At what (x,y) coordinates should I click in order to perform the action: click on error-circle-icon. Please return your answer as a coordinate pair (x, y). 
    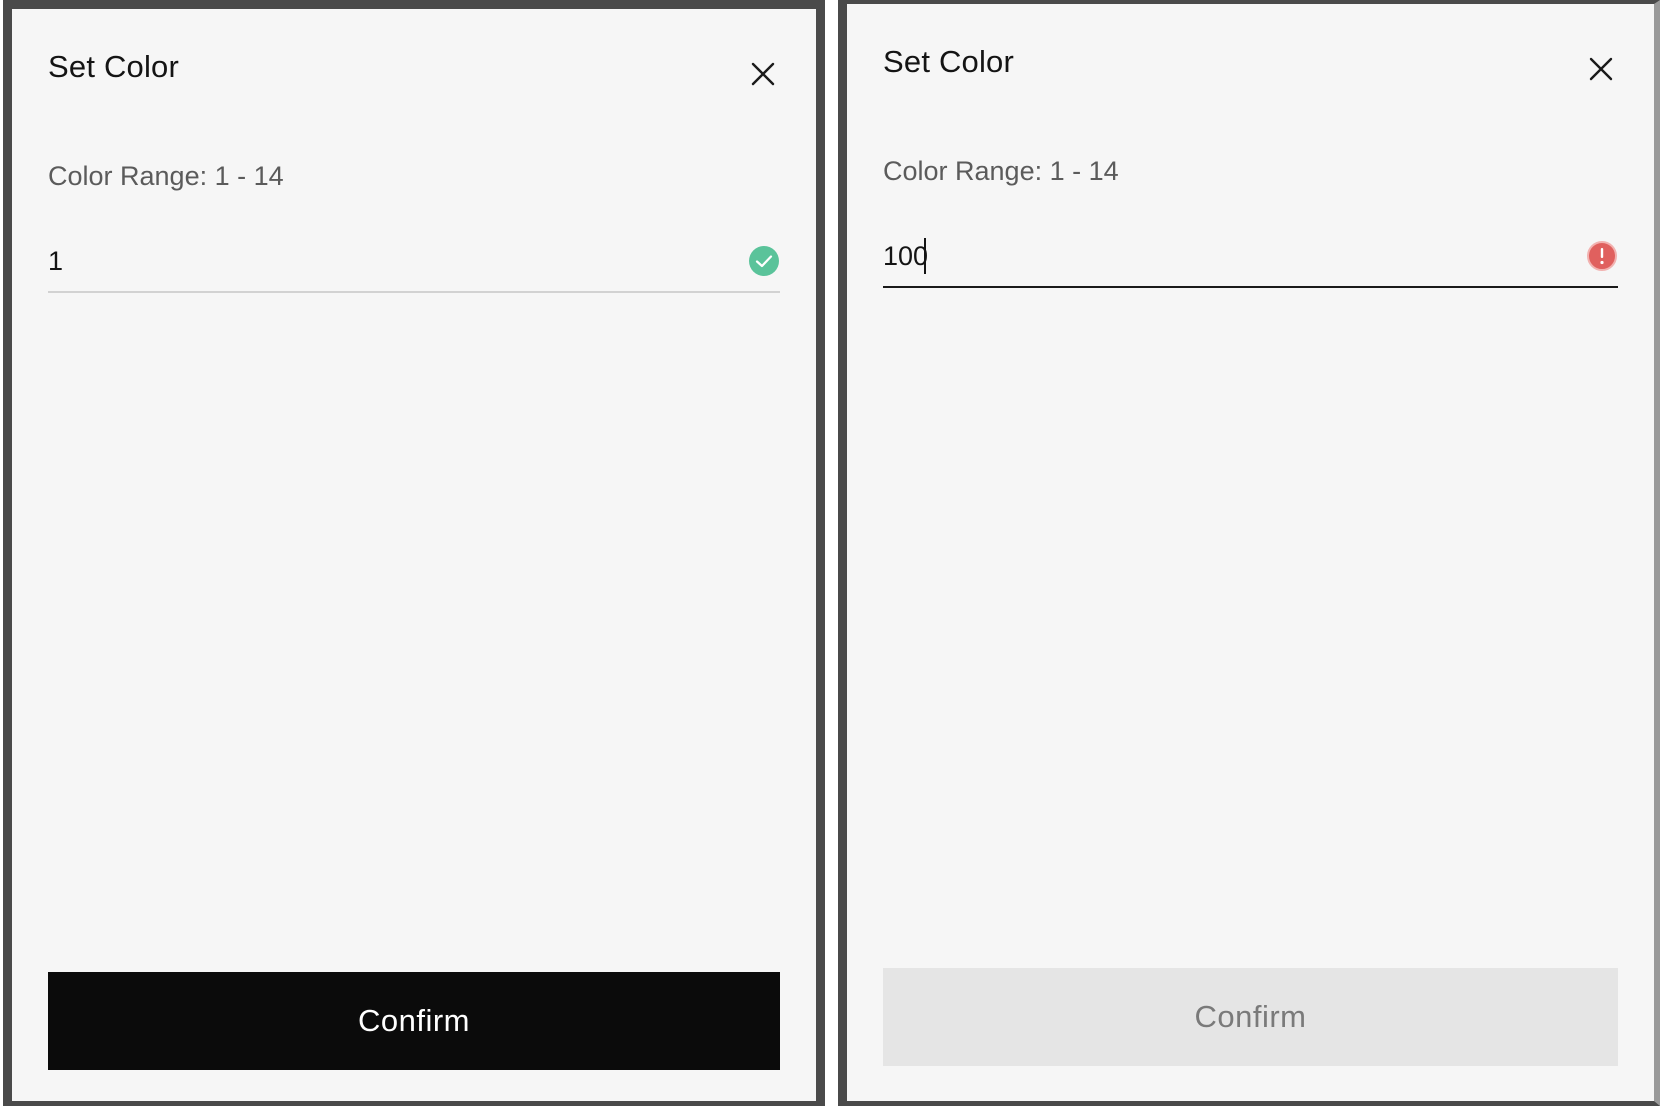
    Looking at the image, I should click on (1602, 256).